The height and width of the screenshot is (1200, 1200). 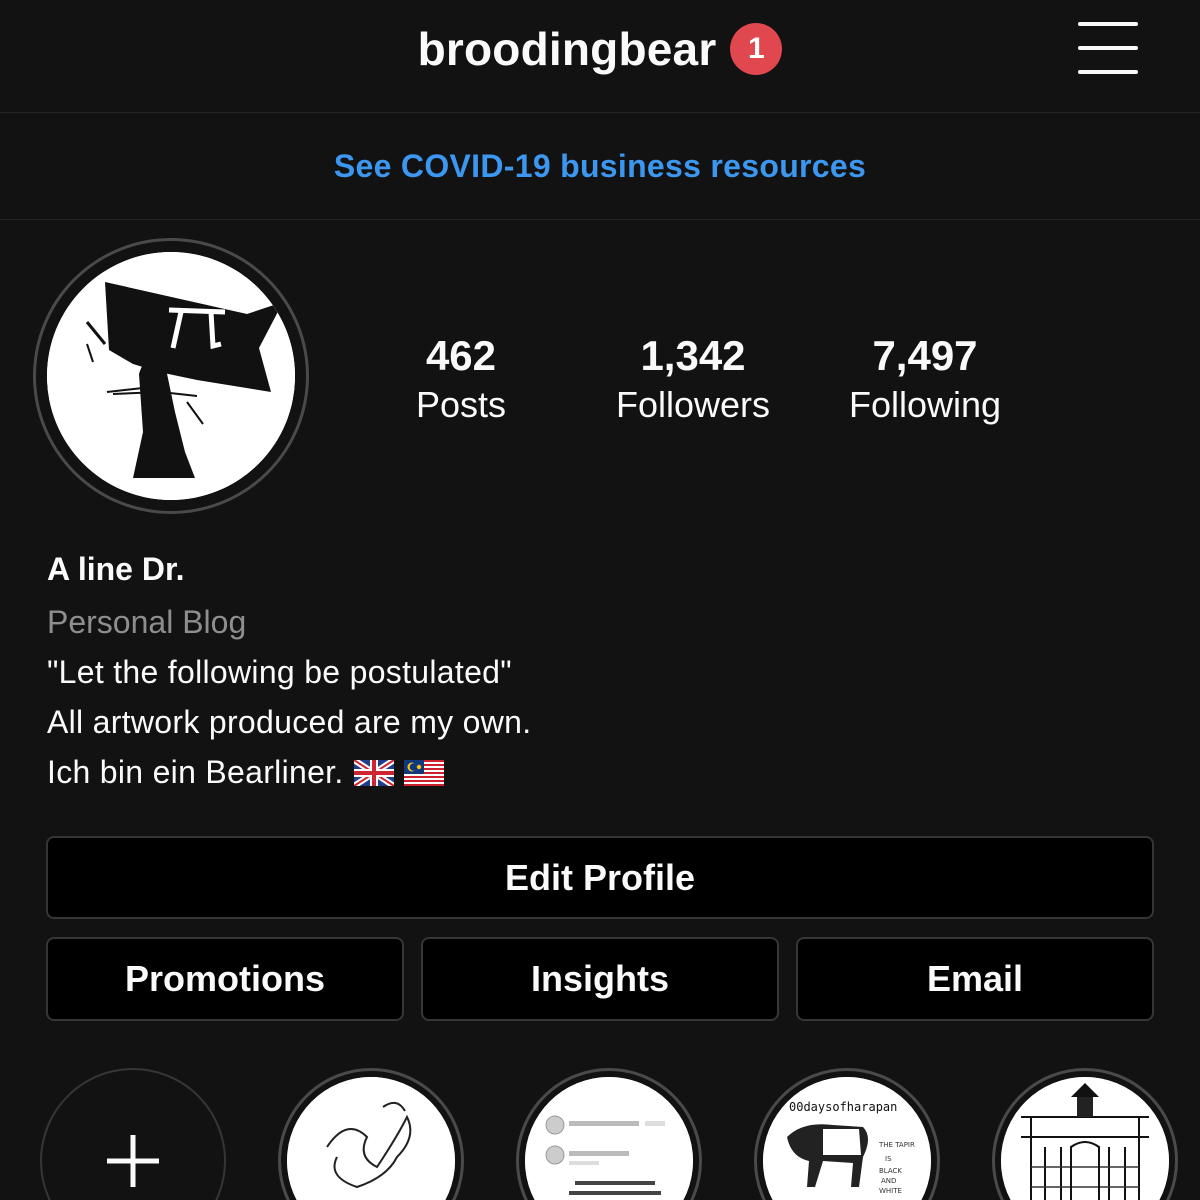 I want to click on account-switcher: broodingbear 1, so click(x=600, y=49).